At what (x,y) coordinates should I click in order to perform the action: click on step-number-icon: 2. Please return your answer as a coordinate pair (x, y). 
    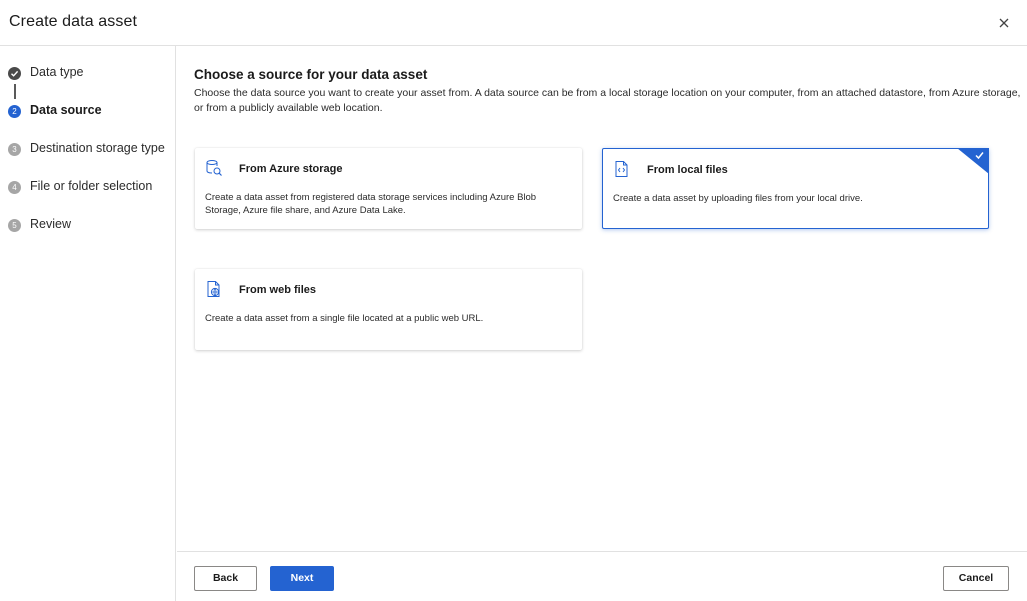
    Looking at the image, I should click on (14, 111).